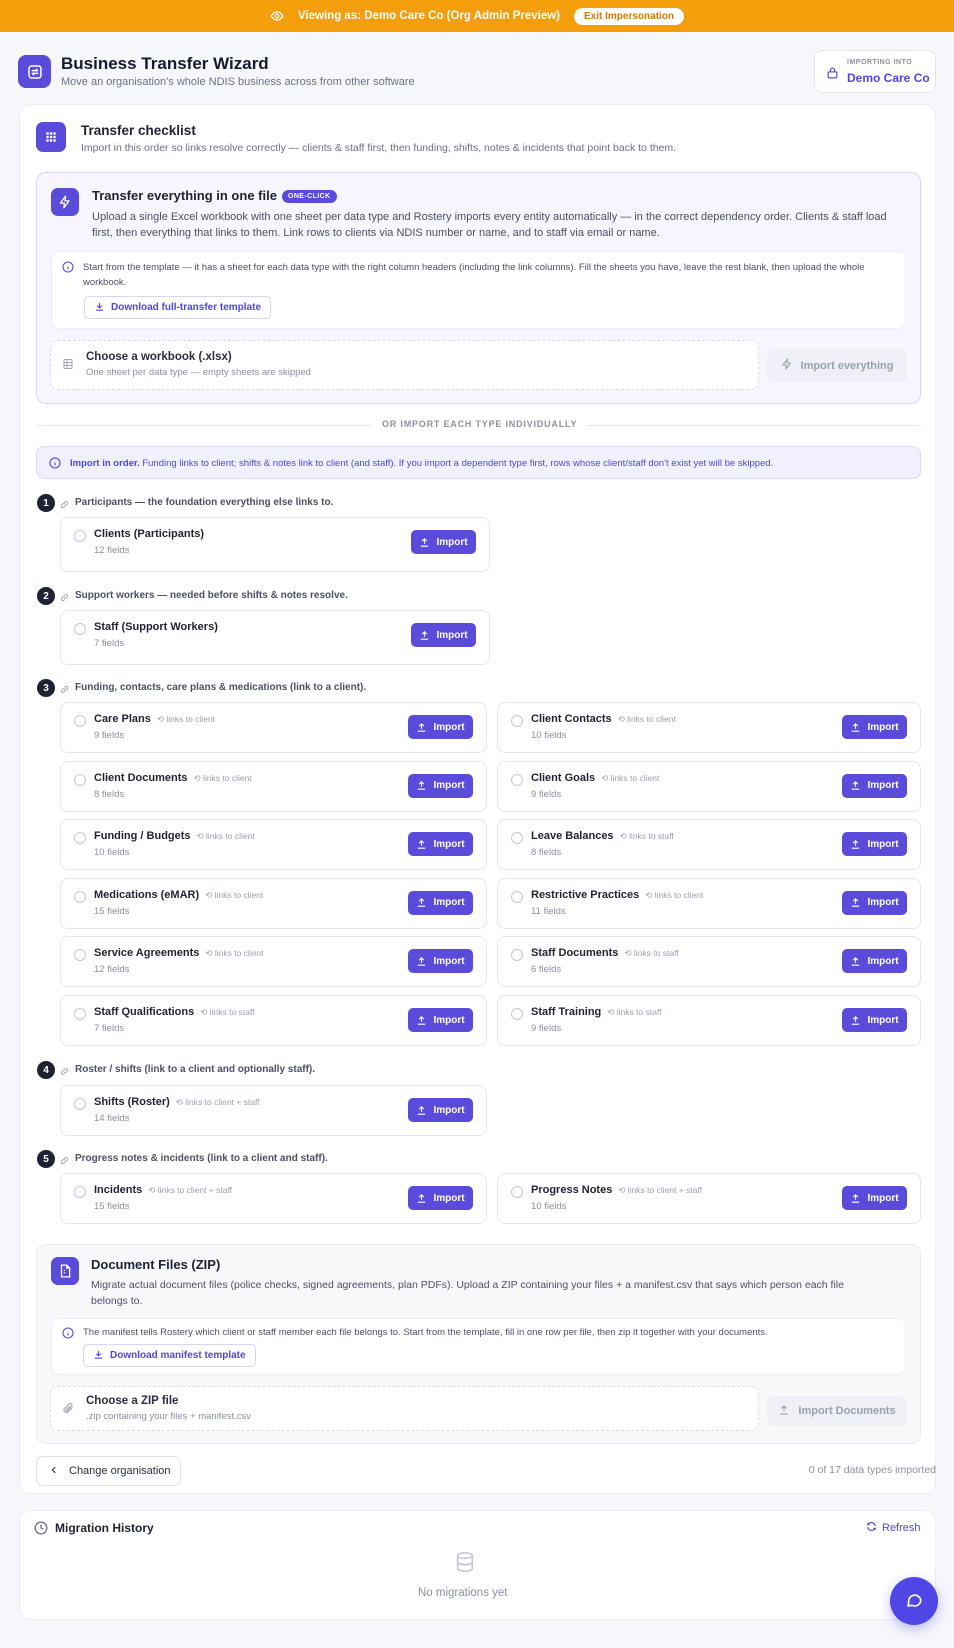  Describe the element at coordinates (34, 71) in the screenshot. I see `transfer-icon` at that location.